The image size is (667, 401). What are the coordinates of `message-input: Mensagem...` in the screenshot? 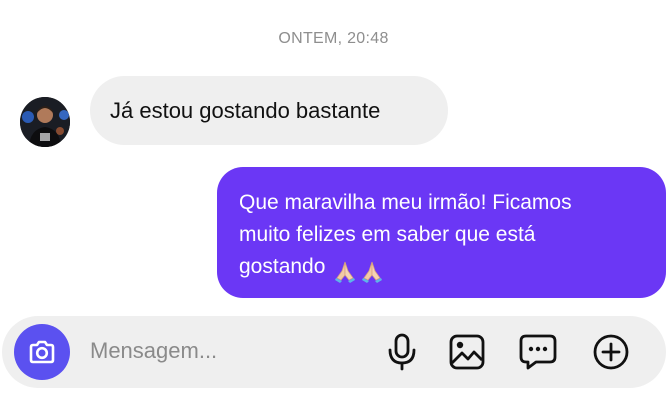 It's located at (153, 351).